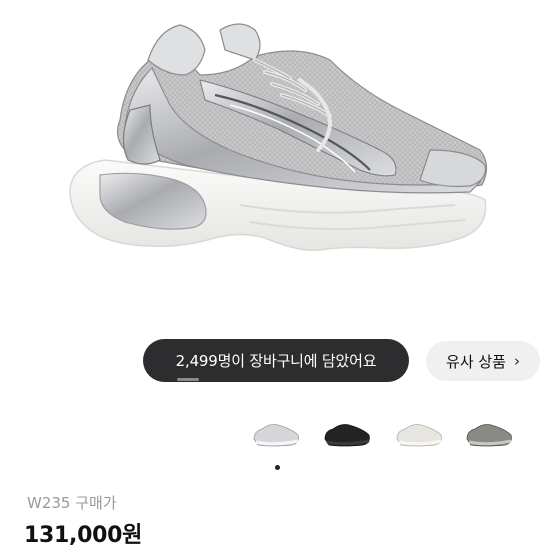 The width and height of the screenshot is (554, 554). Describe the element at coordinates (516, 361) in the screenshot. I see `chevron-right-icon: ›` at that location.